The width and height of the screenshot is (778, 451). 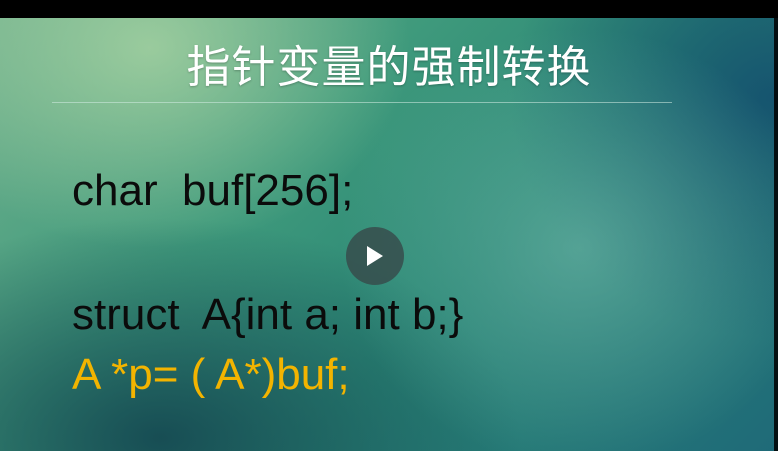 What do you see at coordinates (213, 190) in the screenshot?
I see `code-line-buffer: char buf[256];` at bounding box center [213, 190].